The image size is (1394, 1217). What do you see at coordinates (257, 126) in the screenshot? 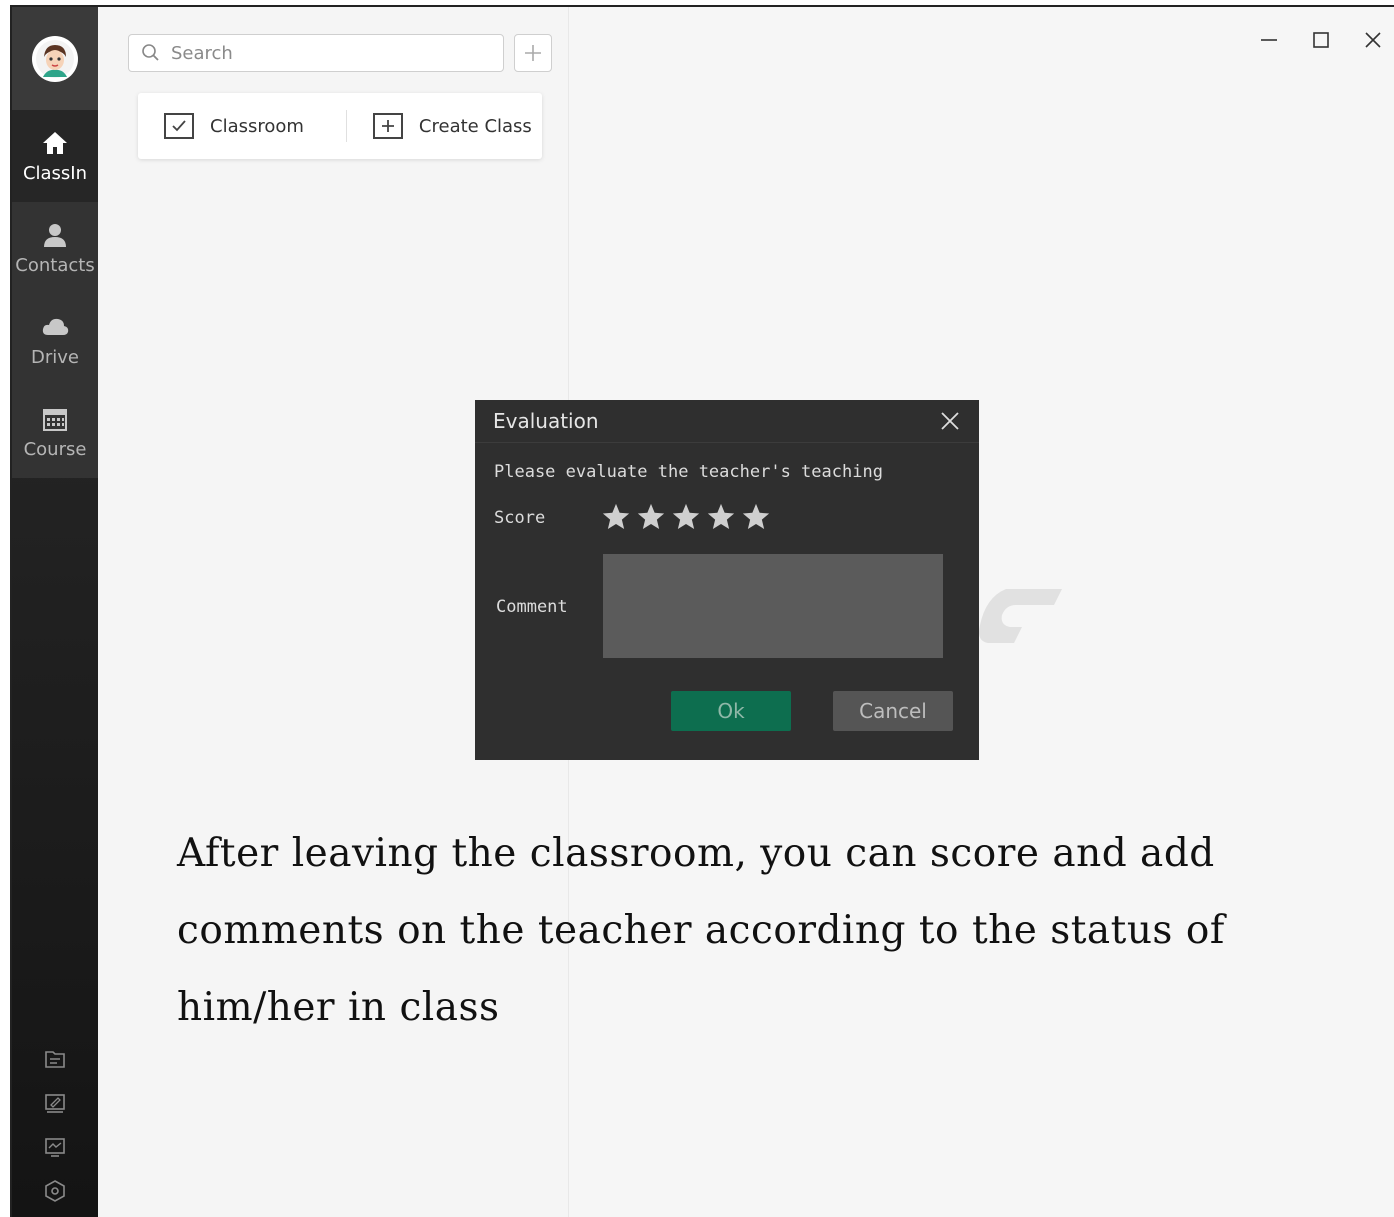
I see `classroom-label: Classroom` at bounding box center [257, 126].